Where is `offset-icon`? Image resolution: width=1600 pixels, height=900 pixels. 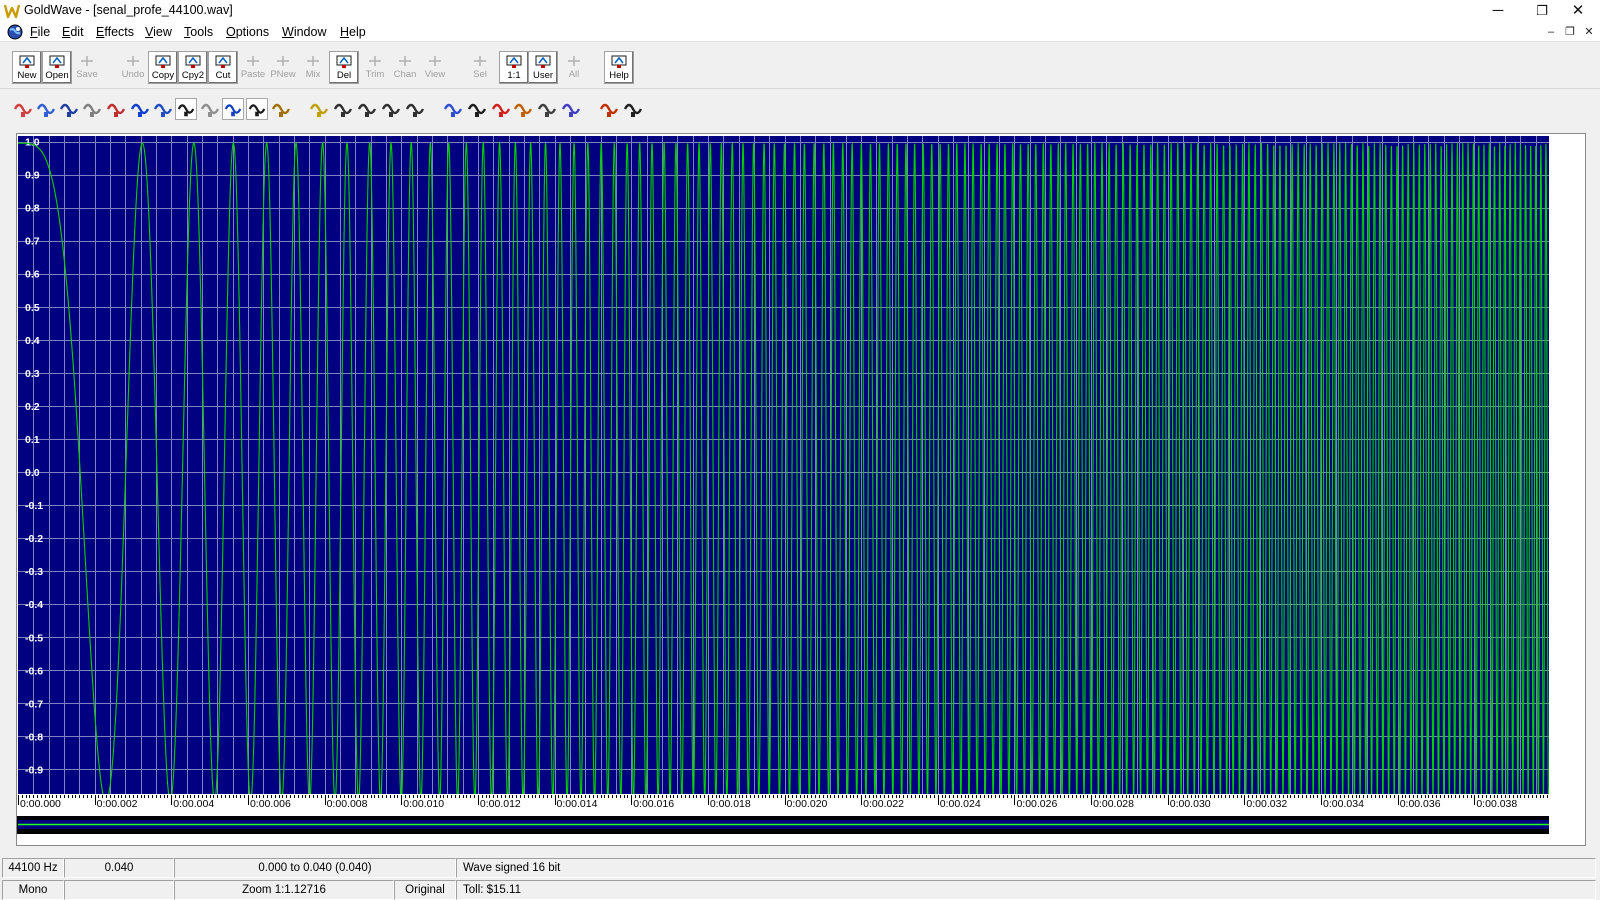
offset-icon is located at coordinates (233, 109).